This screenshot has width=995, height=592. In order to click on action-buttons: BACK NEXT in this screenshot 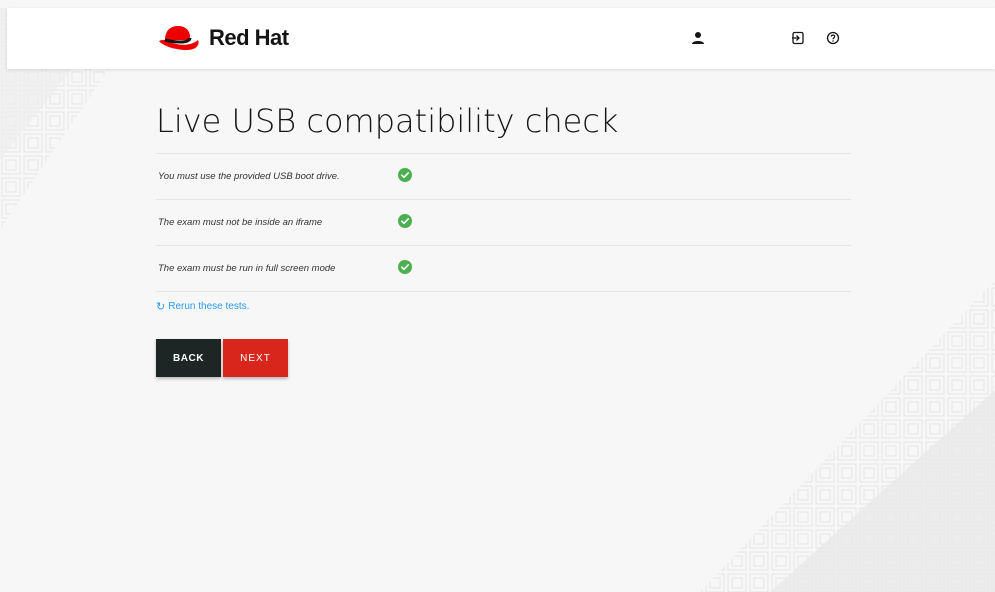, I will do `click(503, 358)`.